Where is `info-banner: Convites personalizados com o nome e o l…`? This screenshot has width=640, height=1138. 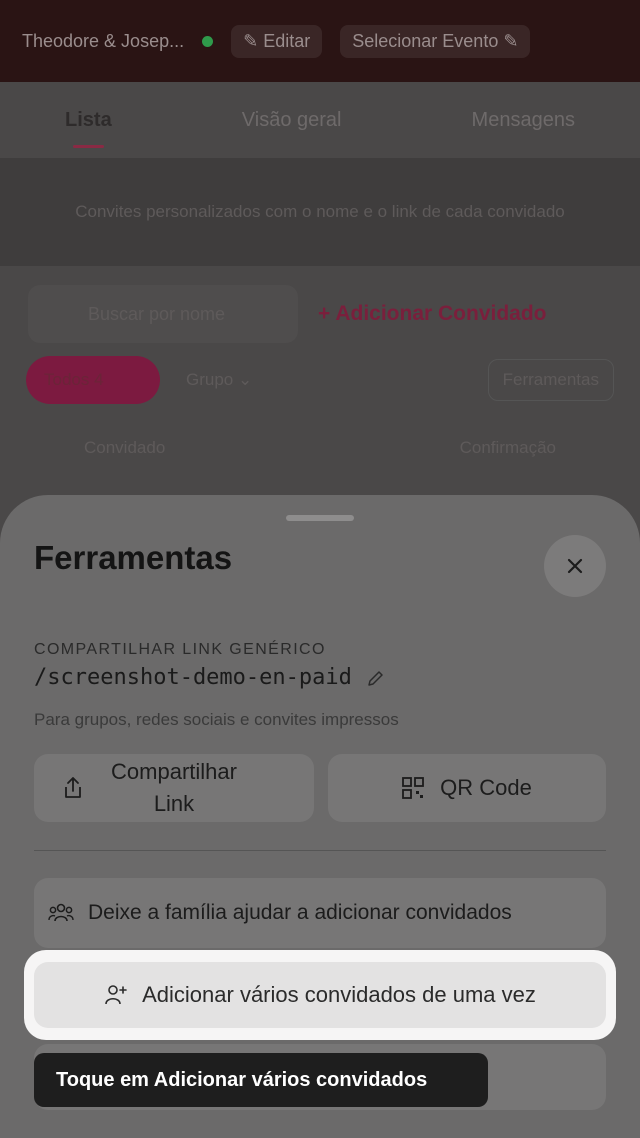 info-banner: Convites personalizados com o nome e o l… is located at coordinates (320, 212).